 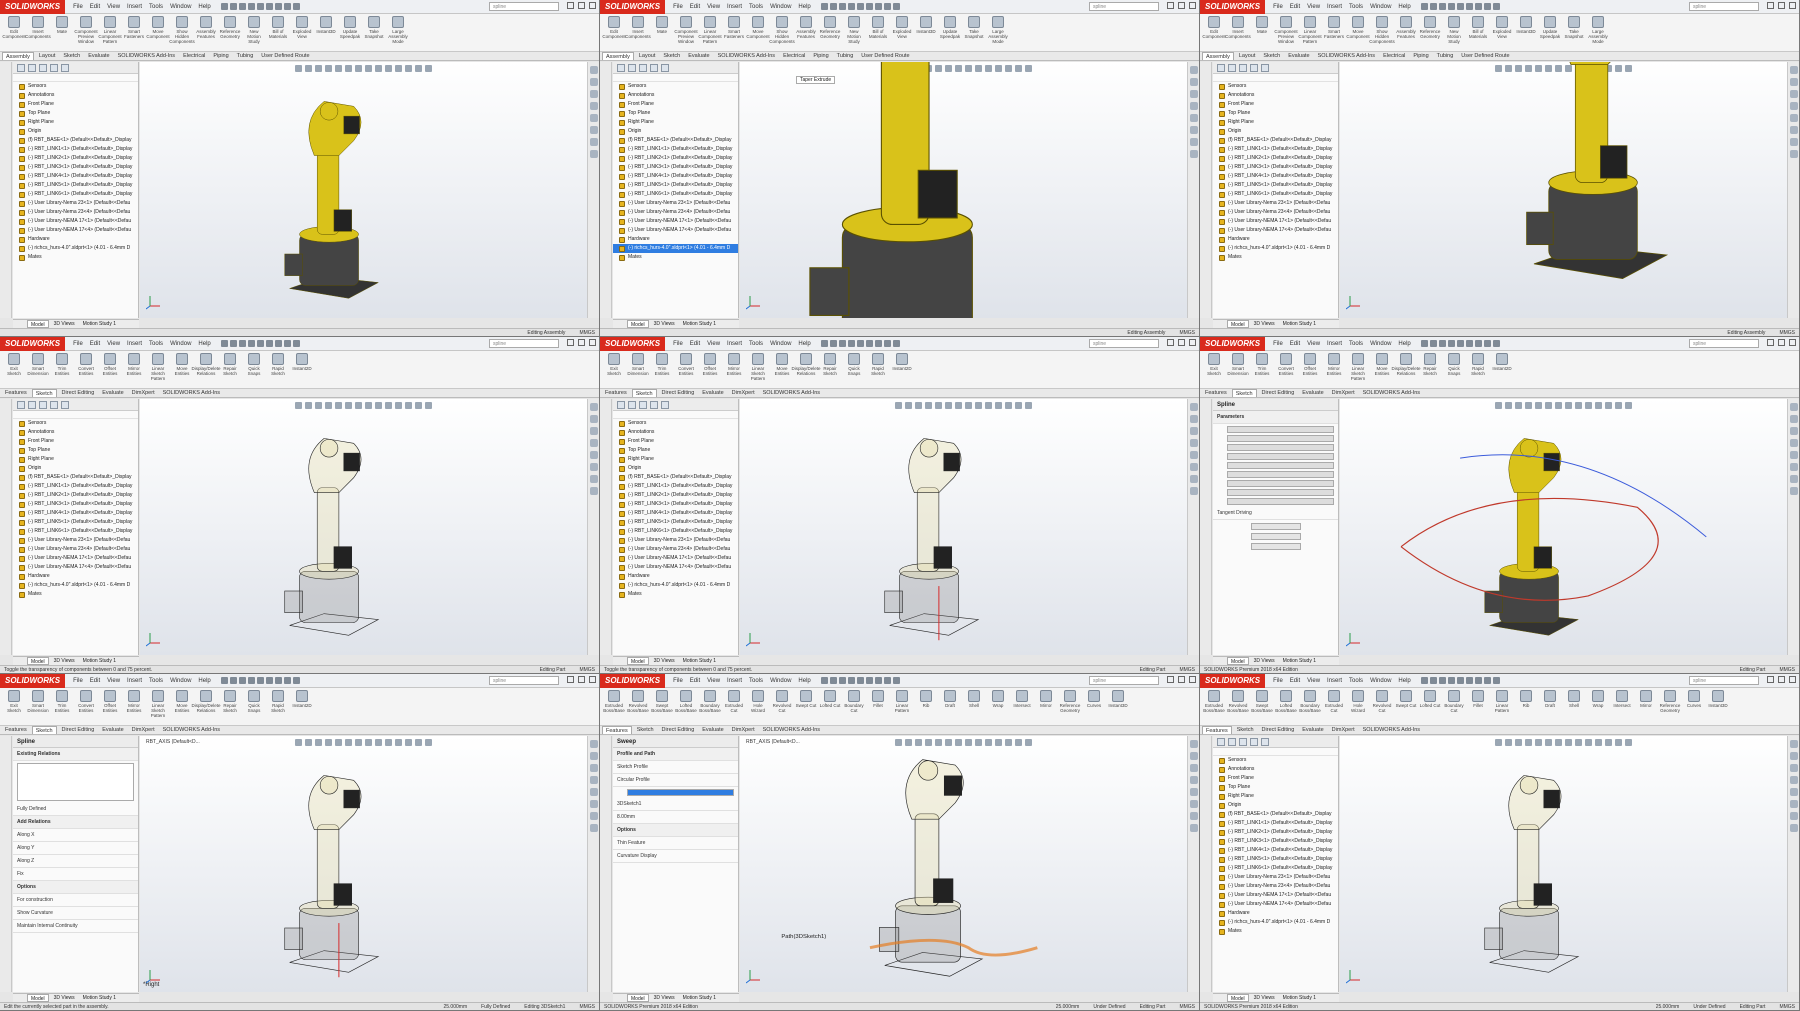 What do you see at coordinates (1670, 701) in the screenshot?
I see `tool-reference-geometry: Reference Geometry` at bounding box center [1670, 701].